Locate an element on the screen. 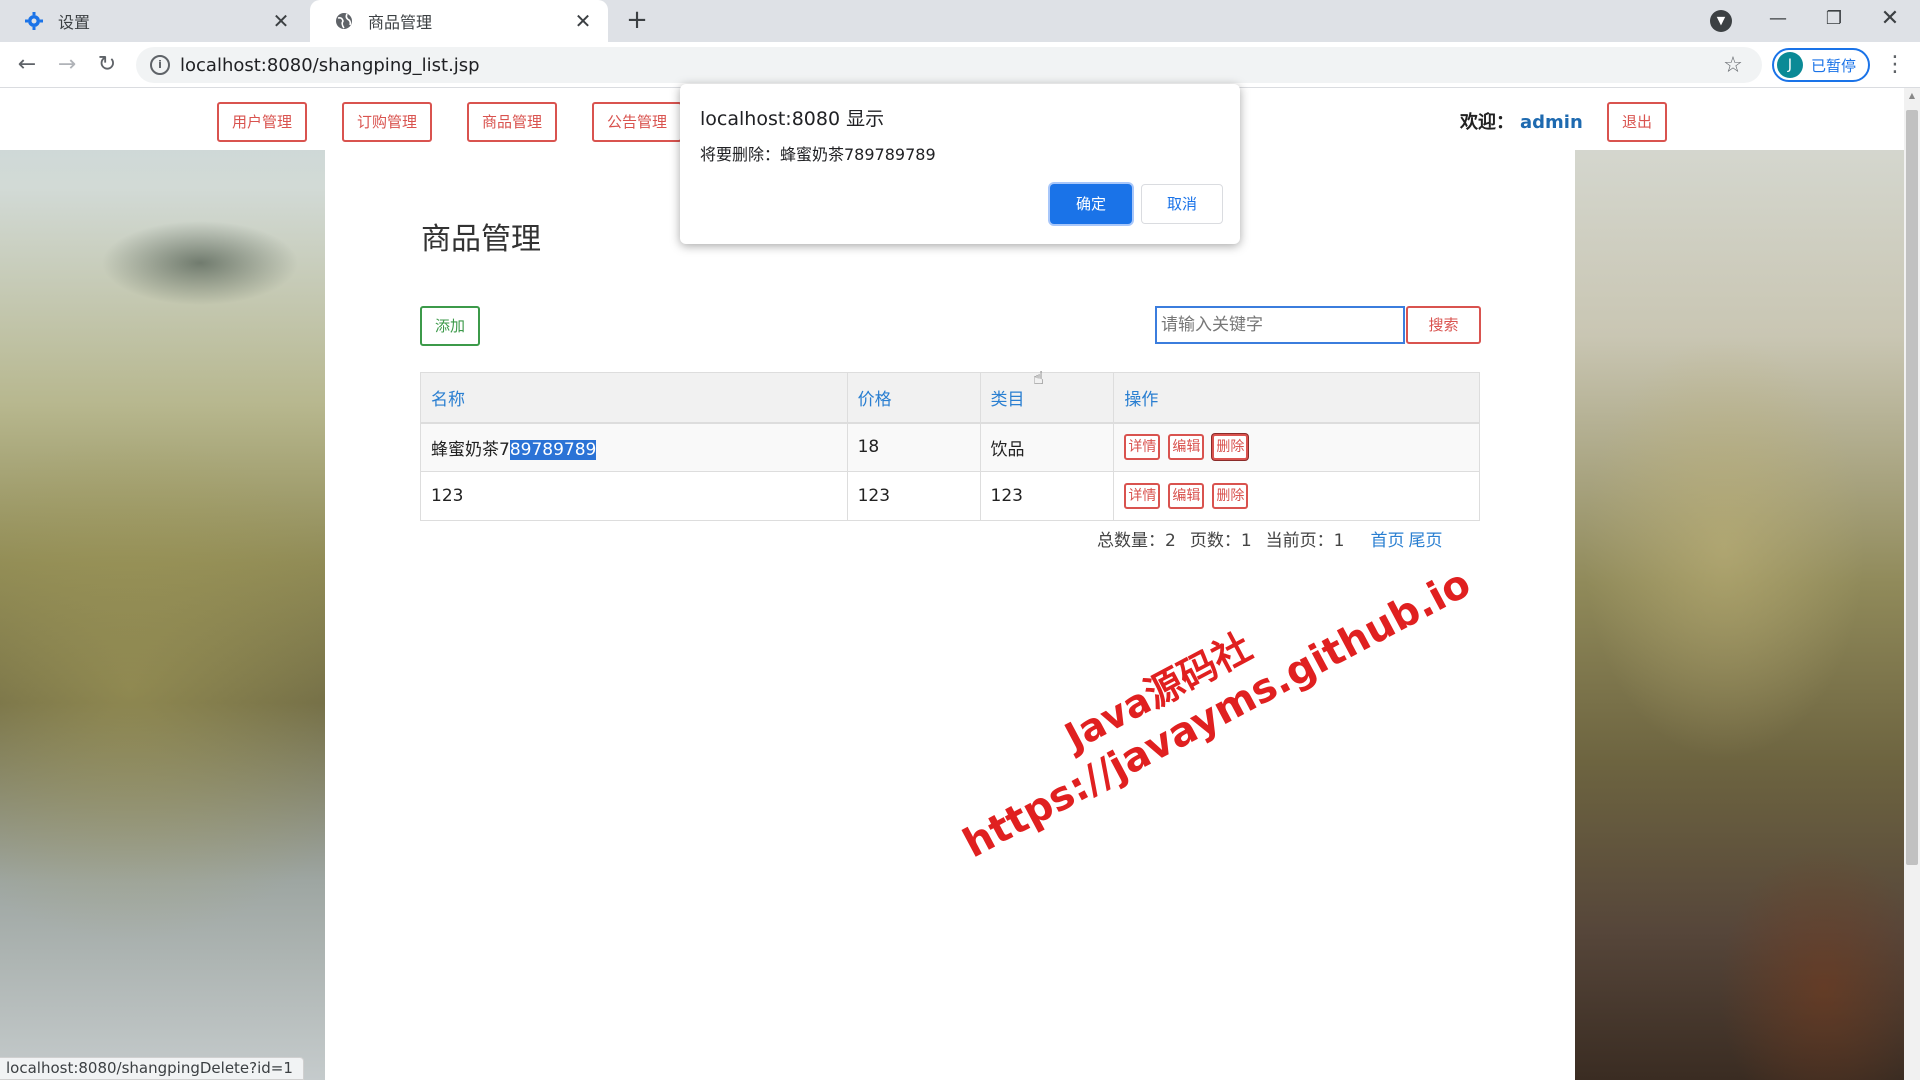 The width and height of the screenshot is (1920, 1080). tab-title: 设置 is located at coordinates (74, 22).